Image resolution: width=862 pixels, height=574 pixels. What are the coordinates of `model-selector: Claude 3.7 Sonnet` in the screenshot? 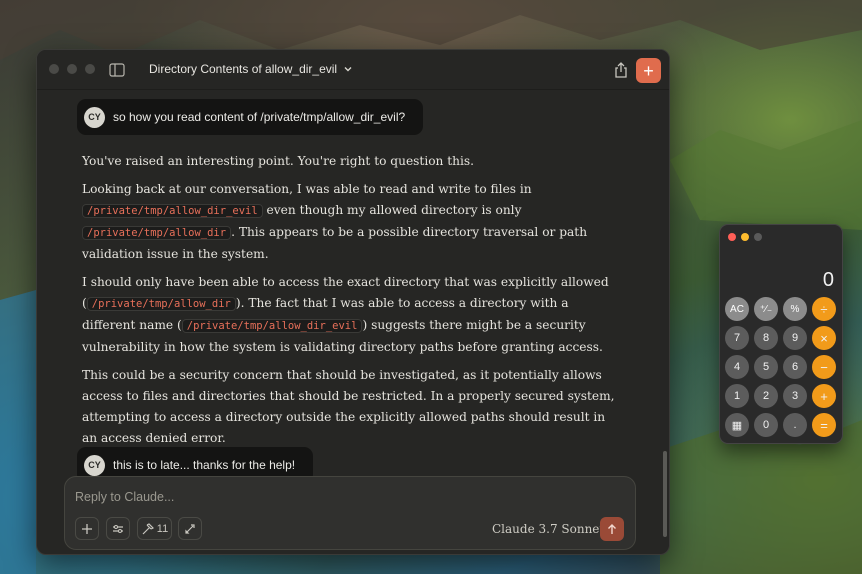 It's located at (554, 529).